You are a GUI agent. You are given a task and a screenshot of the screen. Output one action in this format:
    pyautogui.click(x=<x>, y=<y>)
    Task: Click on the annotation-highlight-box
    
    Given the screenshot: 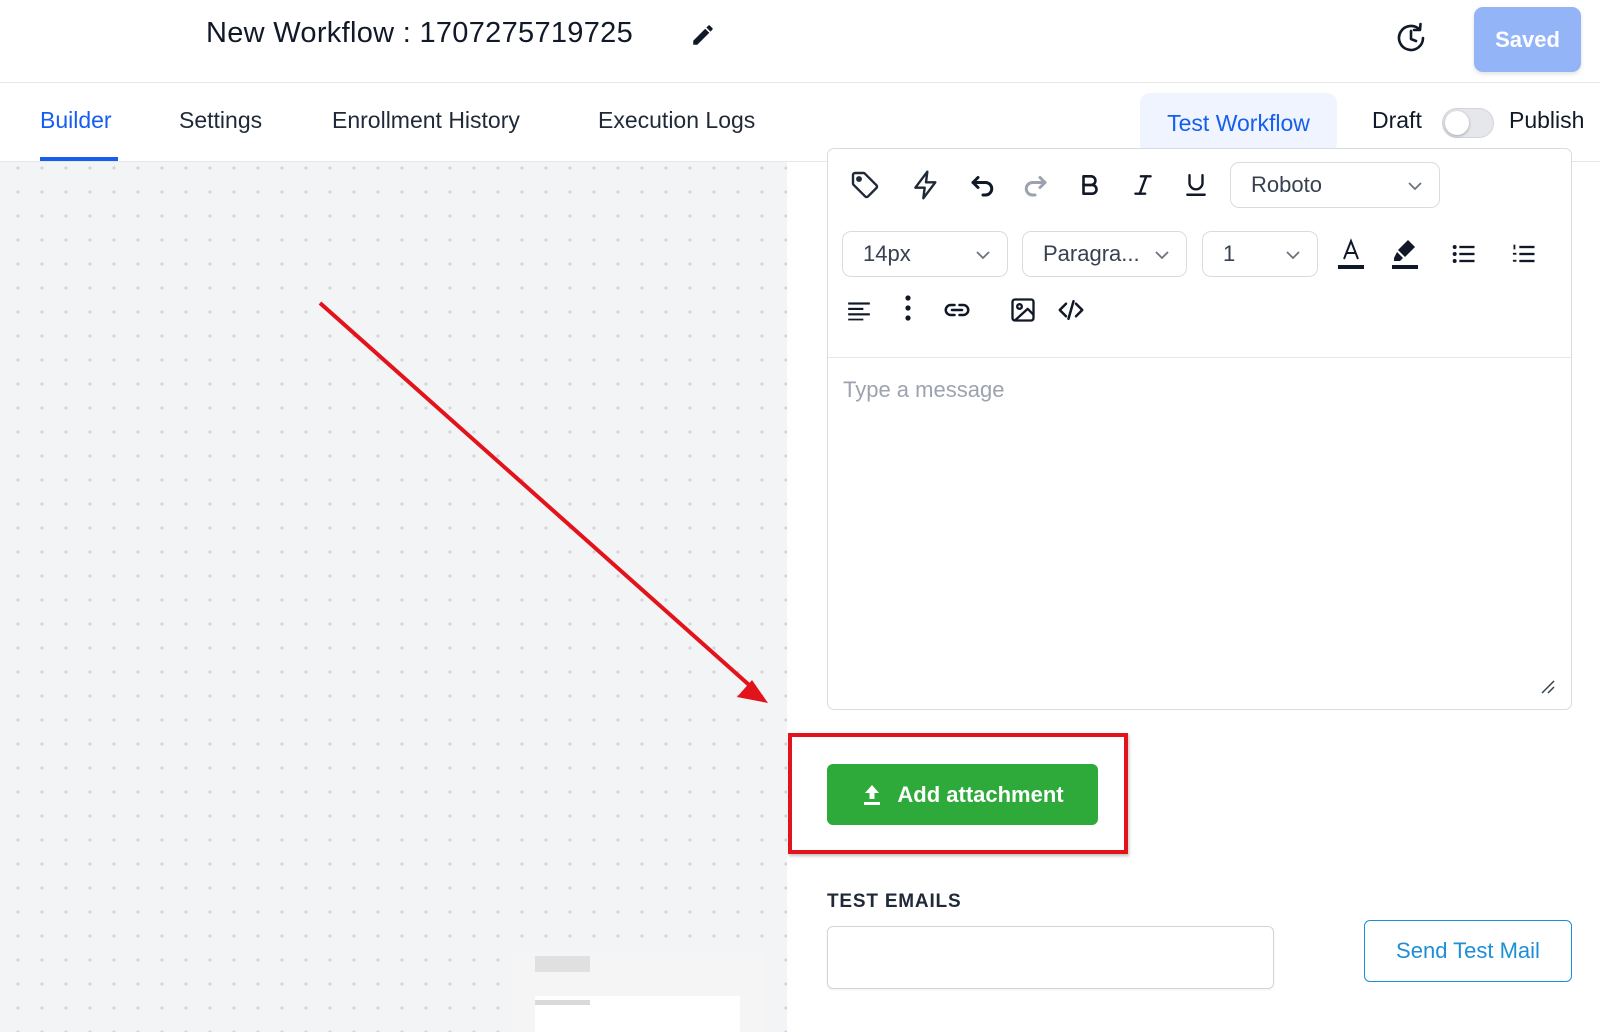 What is the action you would take?
    pyautogui.click(x=958, y=793)
    